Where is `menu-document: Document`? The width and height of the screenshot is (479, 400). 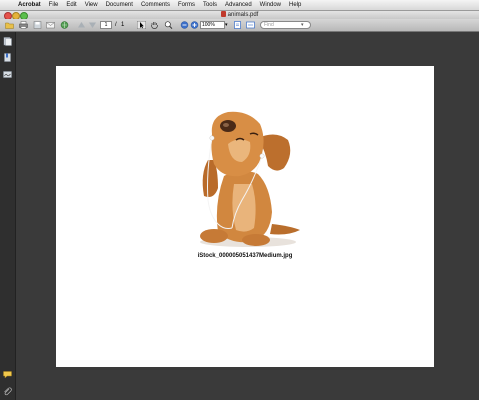
menu-document: Document is located at coordinates (119, 5).